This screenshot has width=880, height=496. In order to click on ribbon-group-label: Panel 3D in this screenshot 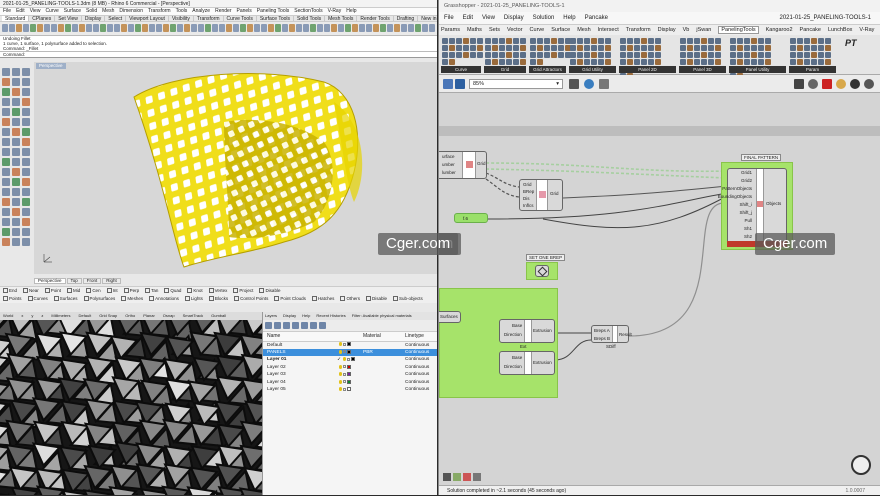, I will do `click(702, 69)`.